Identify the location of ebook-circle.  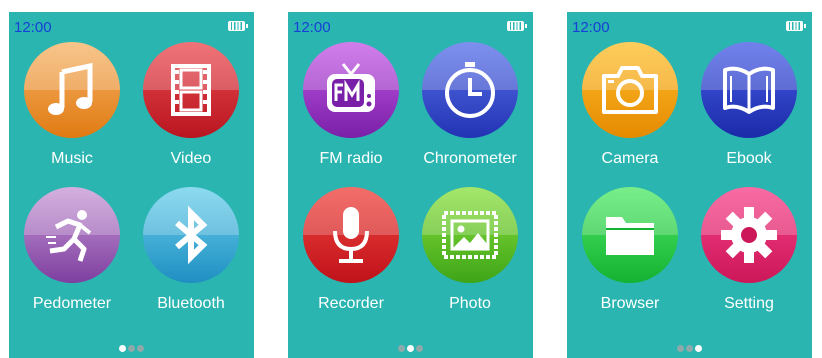
(749, 90).